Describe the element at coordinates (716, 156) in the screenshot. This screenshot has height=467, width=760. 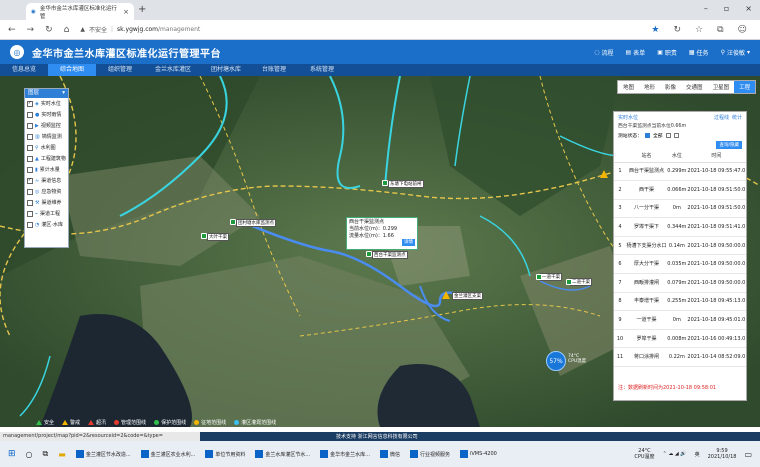
I see `column-header: 时间` at that location.